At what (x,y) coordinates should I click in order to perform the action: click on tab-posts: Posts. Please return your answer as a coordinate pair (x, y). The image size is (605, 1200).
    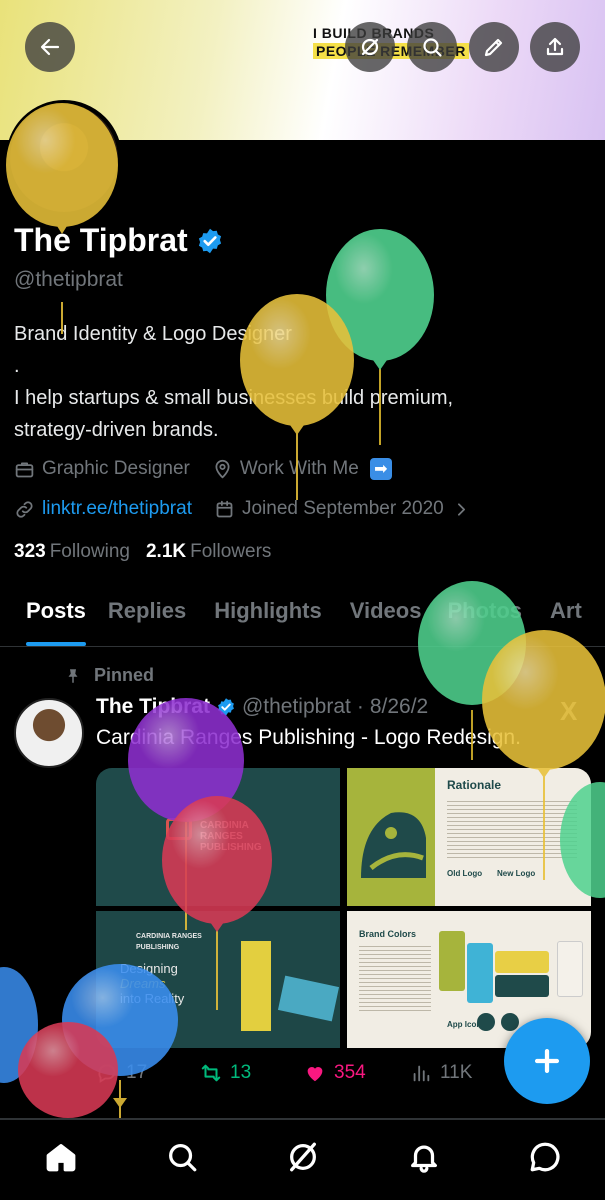
    Looking at the image, I should click on (56, 615).